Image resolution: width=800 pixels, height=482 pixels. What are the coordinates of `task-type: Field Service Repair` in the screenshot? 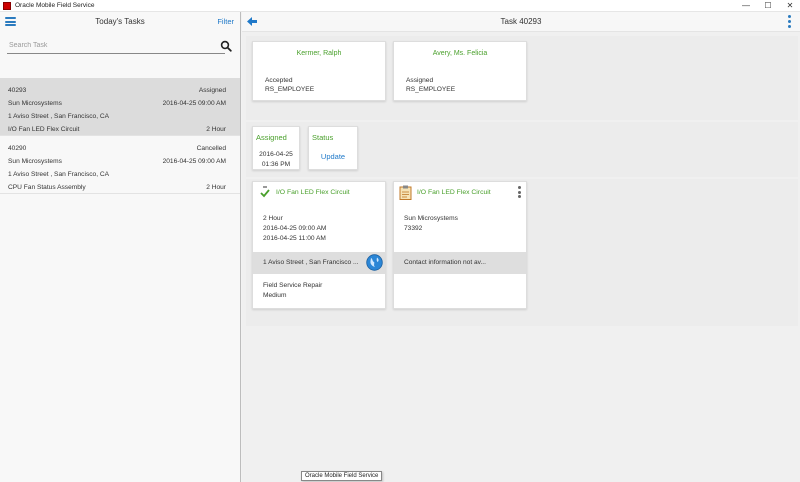 It's located at (293, 285).